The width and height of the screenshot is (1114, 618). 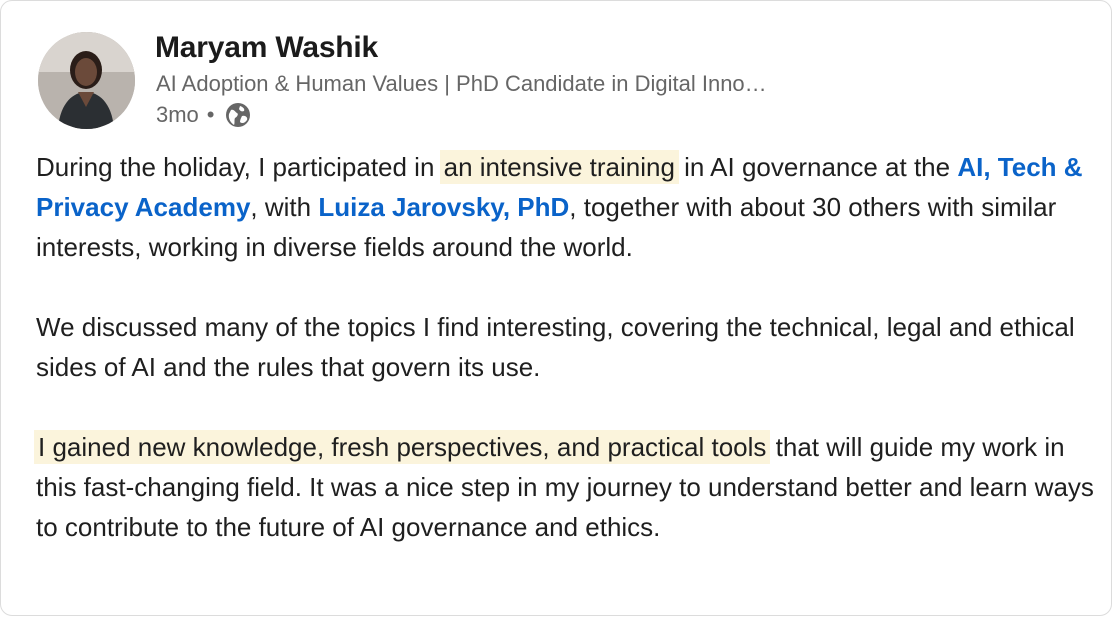 What do you see at coordinates (817, 167) in the screenshot?
I see `text-segment: in AI governance at the` at bounding box center [817, 167].